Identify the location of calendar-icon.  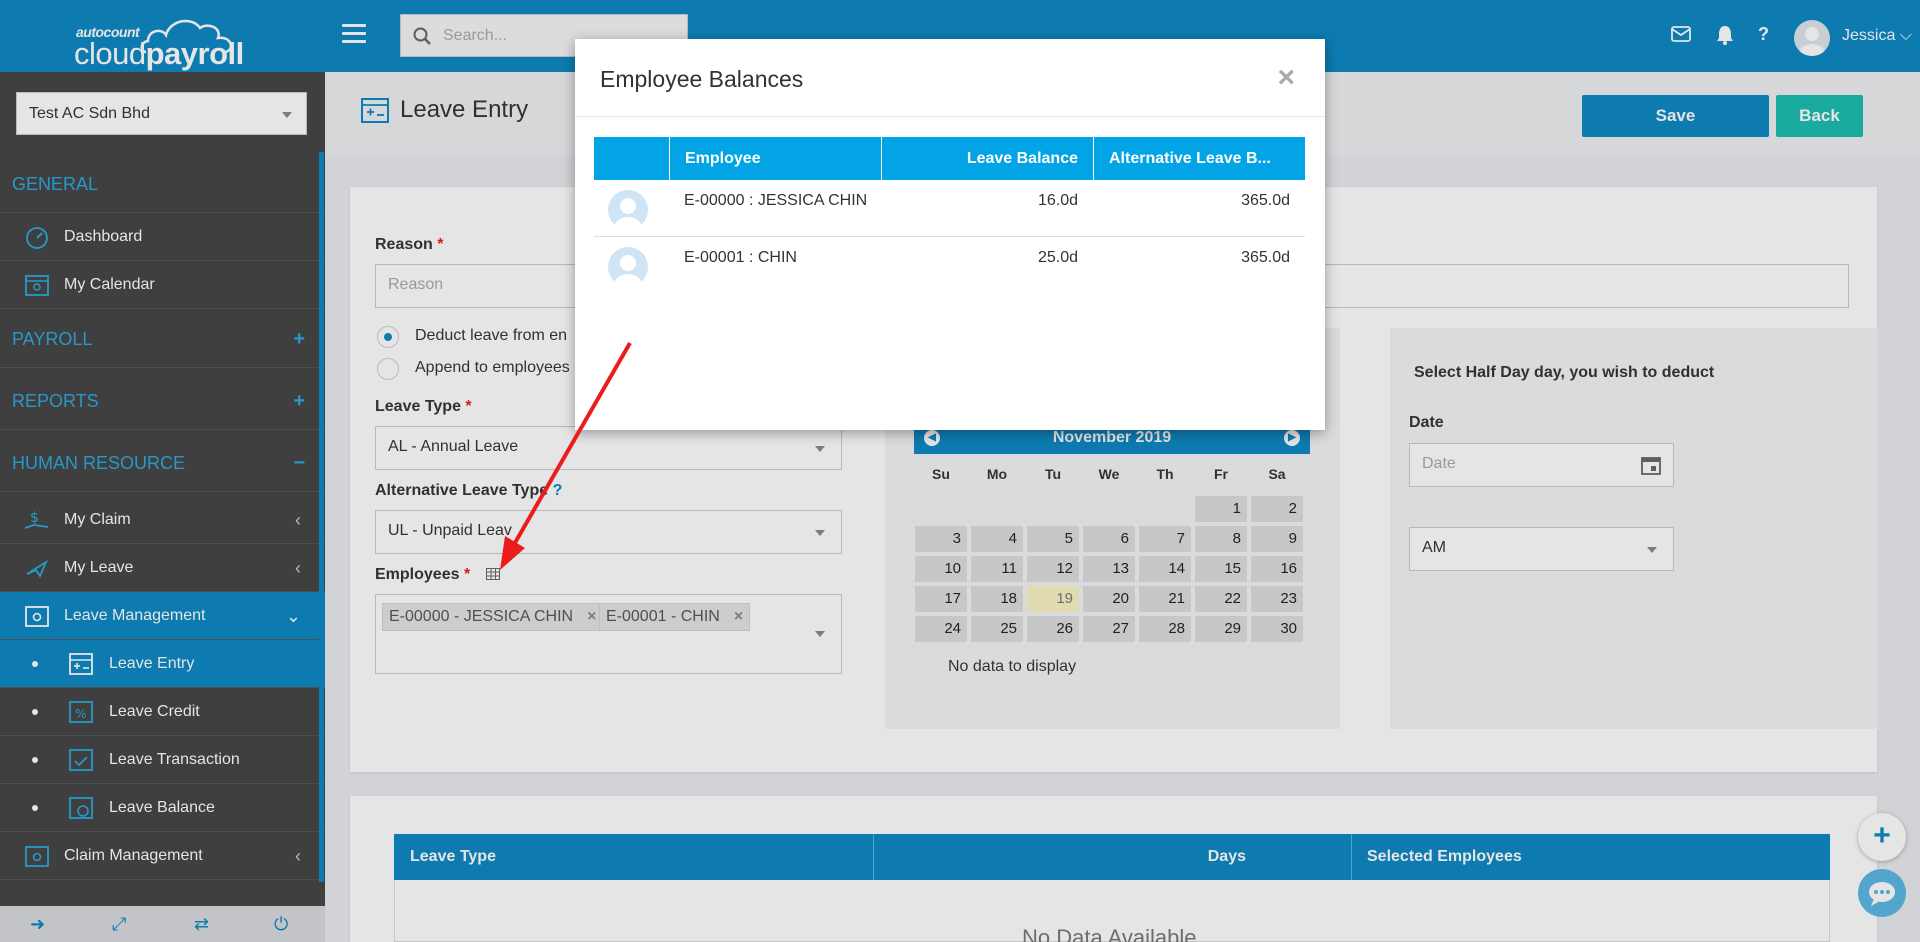
(1651, 465).